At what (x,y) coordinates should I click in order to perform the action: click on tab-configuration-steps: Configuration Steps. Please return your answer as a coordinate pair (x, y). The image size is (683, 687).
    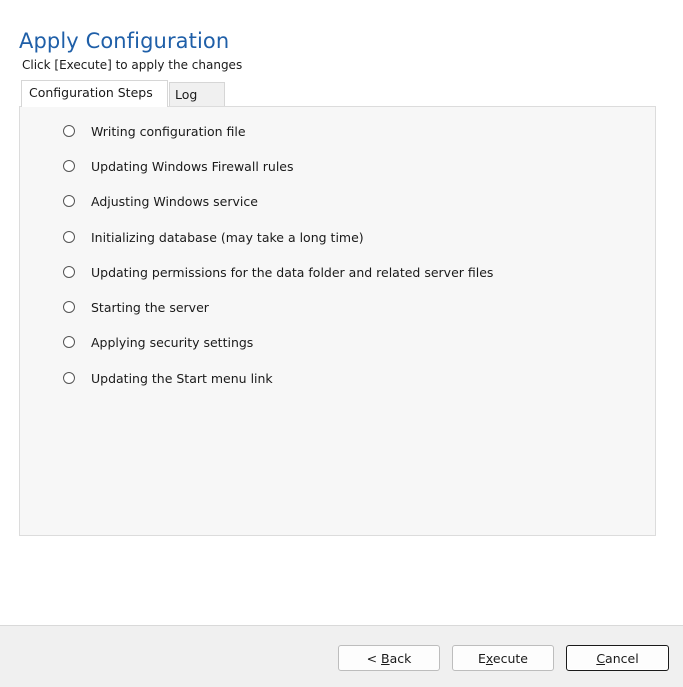
    Looking at the image, I should click on (94, 93).